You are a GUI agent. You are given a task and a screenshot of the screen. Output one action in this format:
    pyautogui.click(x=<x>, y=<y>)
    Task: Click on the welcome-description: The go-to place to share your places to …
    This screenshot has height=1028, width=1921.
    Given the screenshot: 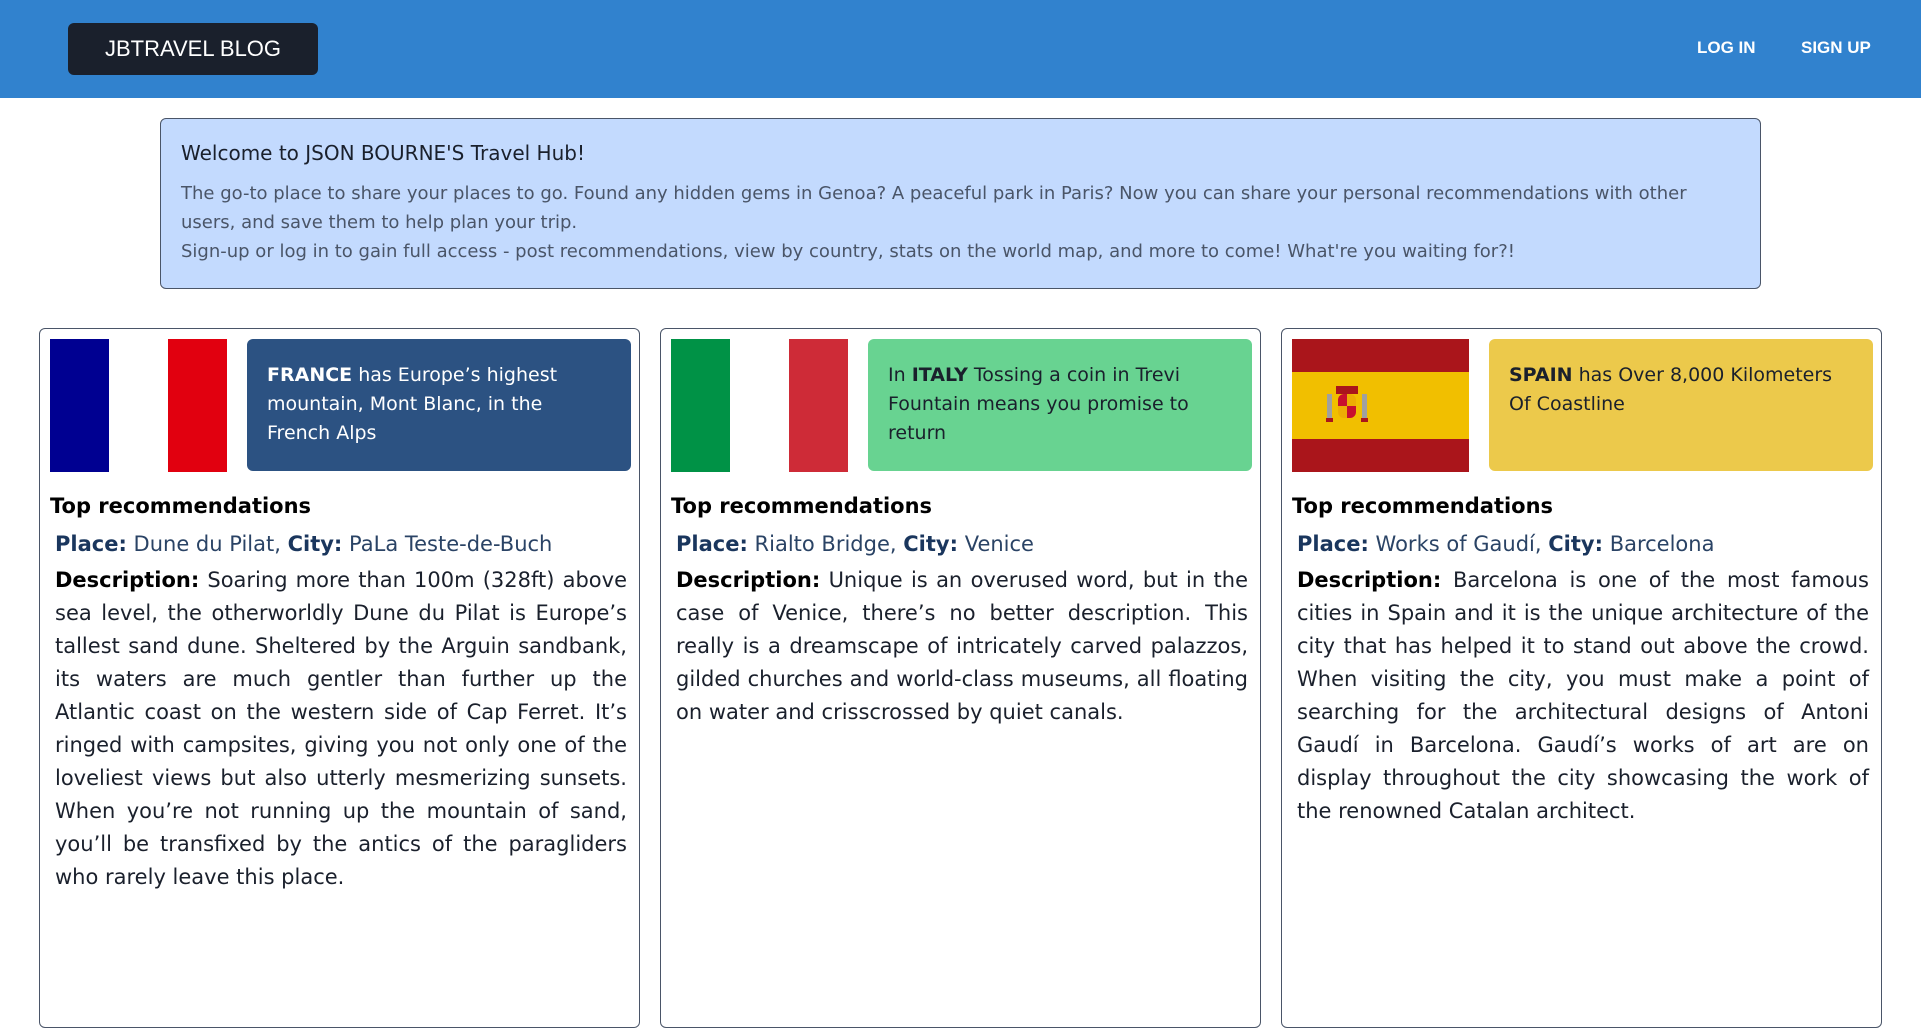 What is the action you would take?
    pyautogui.click(x=934, y=208)
    